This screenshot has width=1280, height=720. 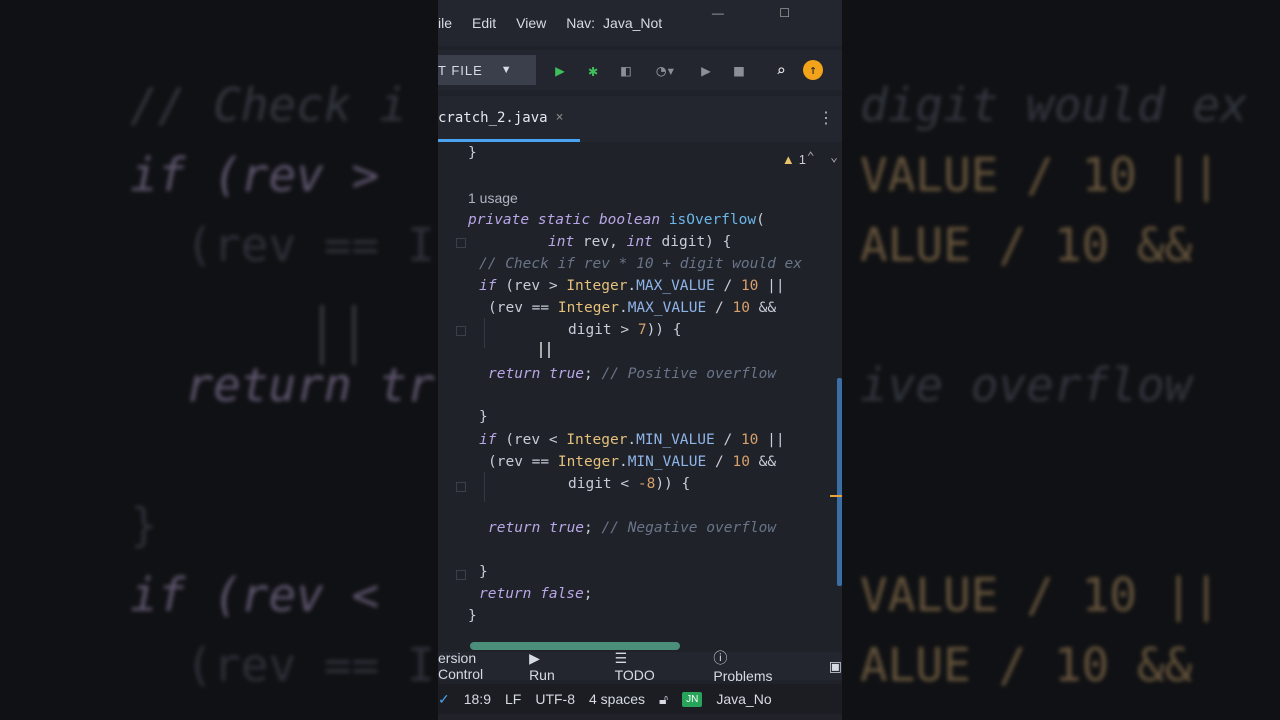 What do you see at coordinates (536, 594) in the screenshot?
I see `code-line: return false;` at bounding box center [536, 594].